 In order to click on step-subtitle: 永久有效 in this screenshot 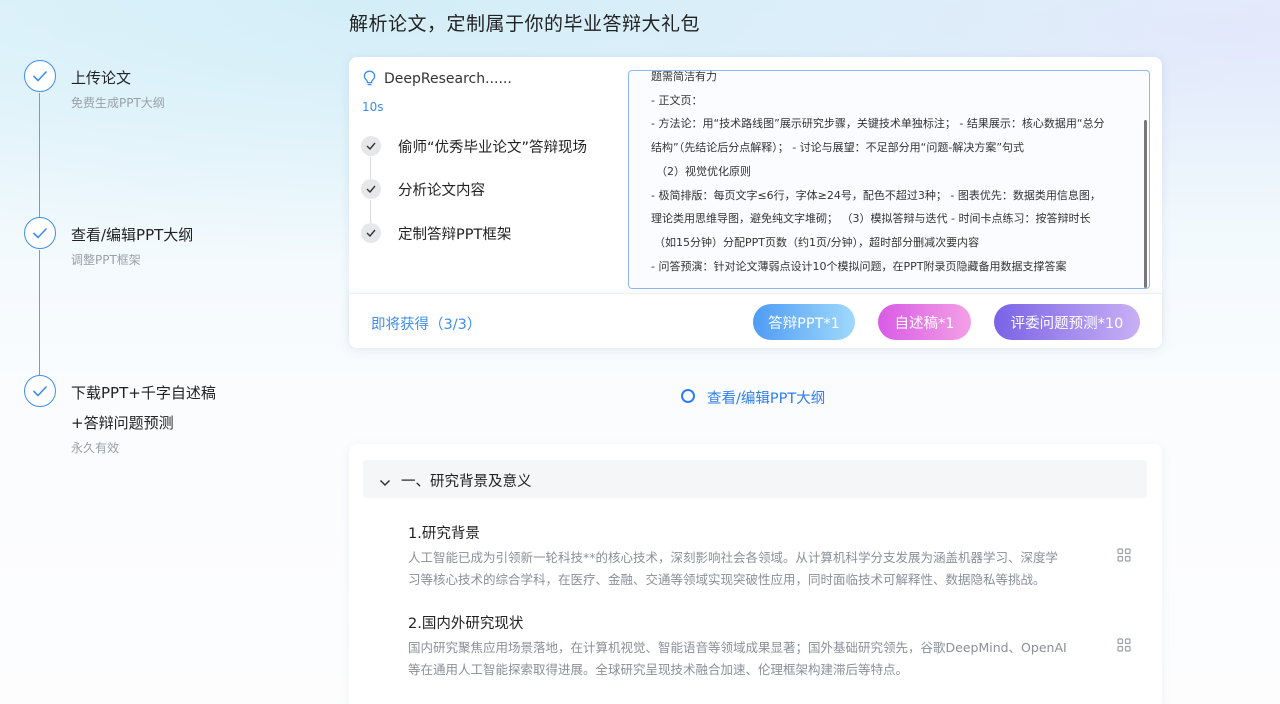, I will do `click(95, 448)`.